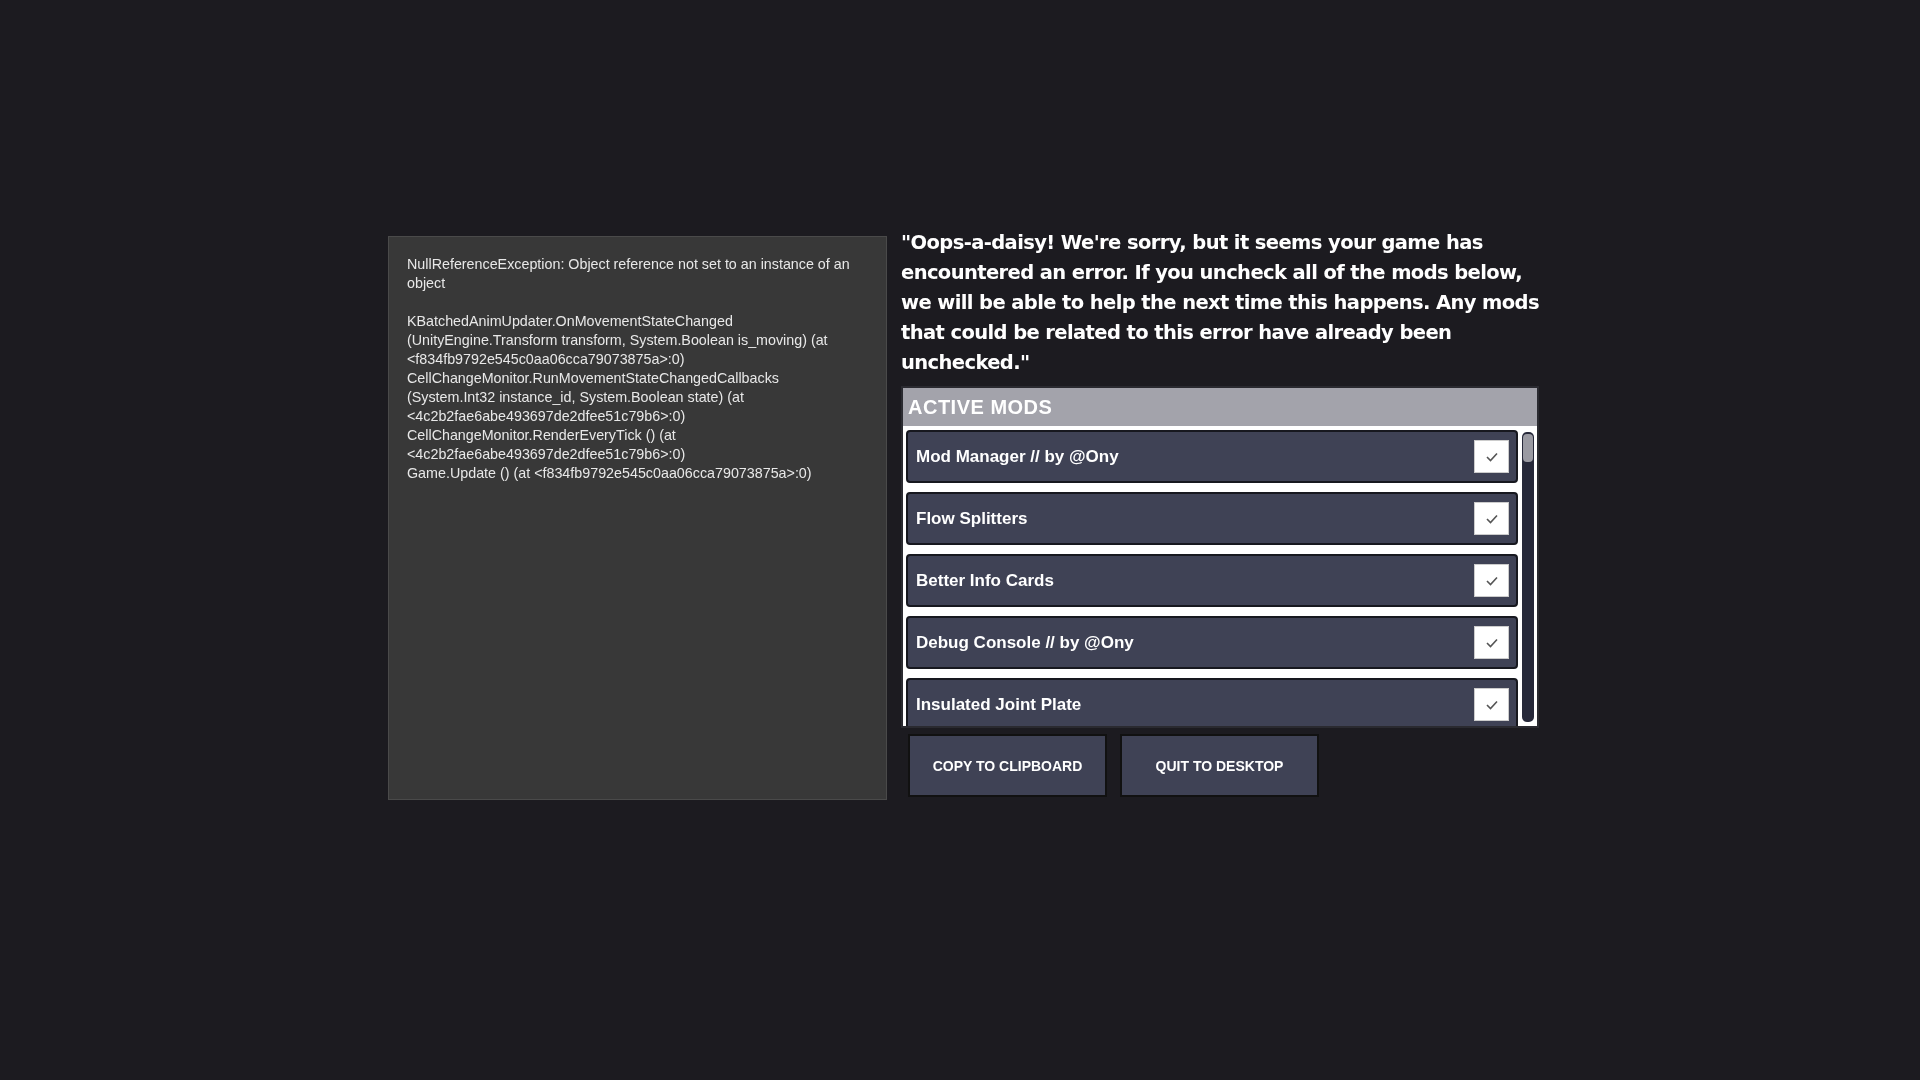  What do you see at coordinates (1528, 448) in the screenshot?
I see `scrollbar-thumb` at bounding box center [1528, 448].